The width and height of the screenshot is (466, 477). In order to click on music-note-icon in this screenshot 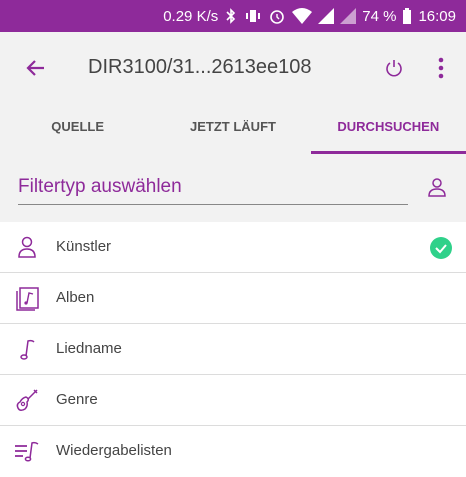, I will do `click(27, 349)`.